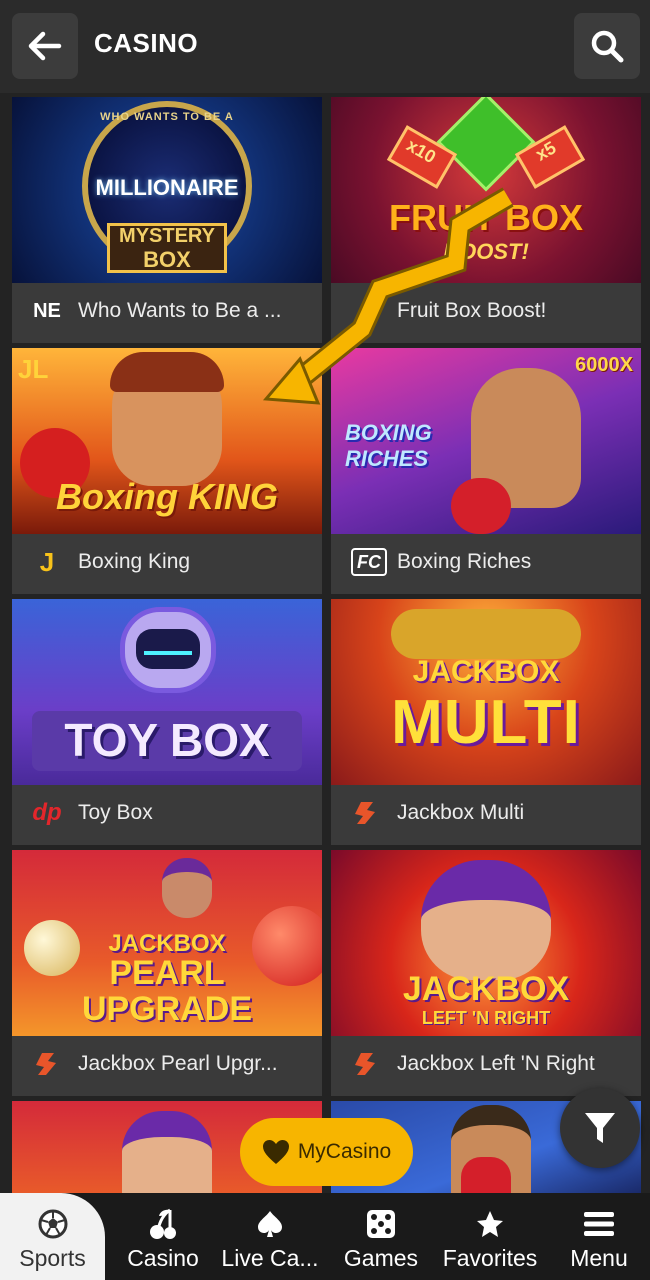  What do you see at coordinates (167, 1009) in the screenshot?
I see `art-text: UPGRADE` at bounding box center [167, 1009].